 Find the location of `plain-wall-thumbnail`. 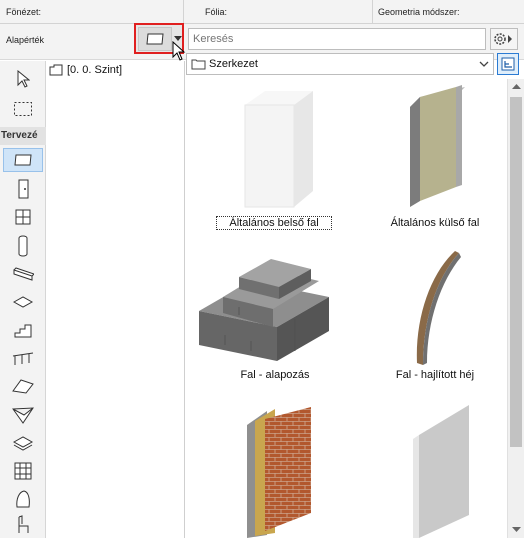

plain-wall-thumbnail is located at coordinates (441, 471).